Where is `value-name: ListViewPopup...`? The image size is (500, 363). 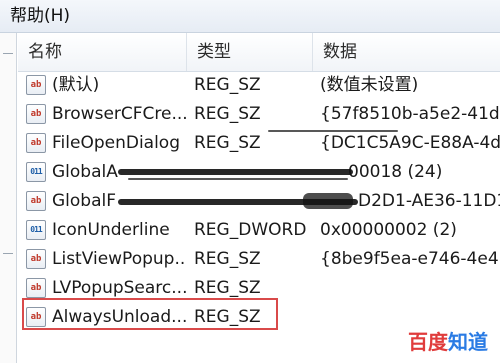 value-name: ListViewPopup... is located at coordinates (119, 259).